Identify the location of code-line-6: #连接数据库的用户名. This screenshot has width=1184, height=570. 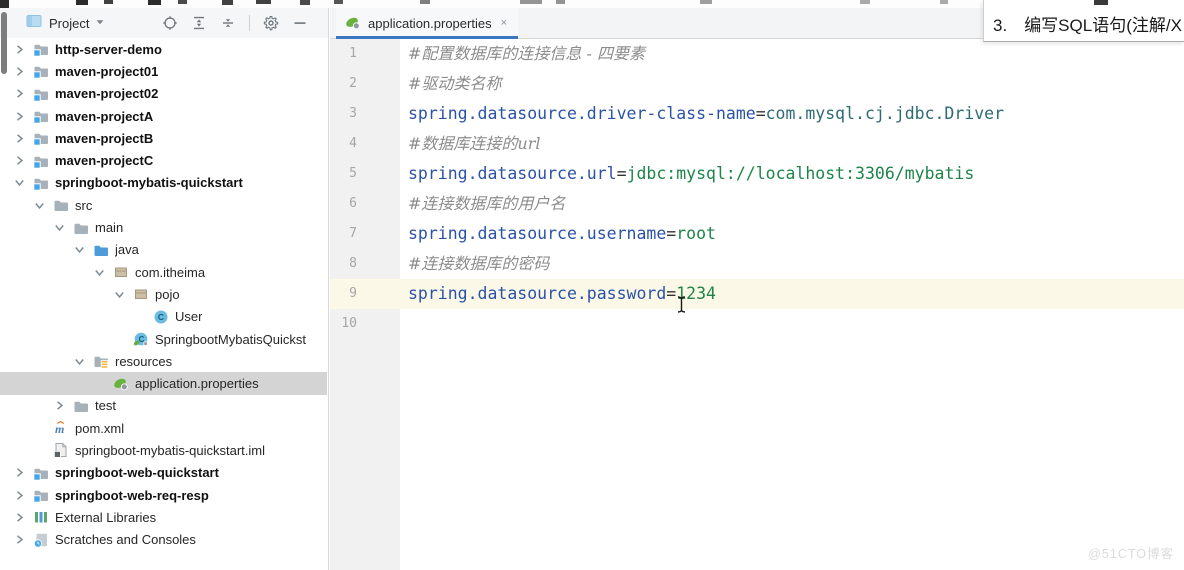
(792, 204).